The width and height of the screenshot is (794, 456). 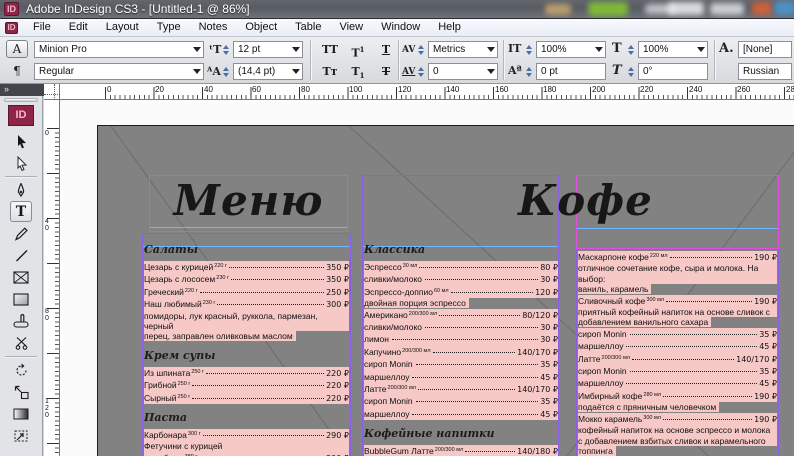 What do you see at coordinates (246, 446) in the screenshot?
I see `menu-line: Фетучини с курицей` at bounding box center [246, 446].